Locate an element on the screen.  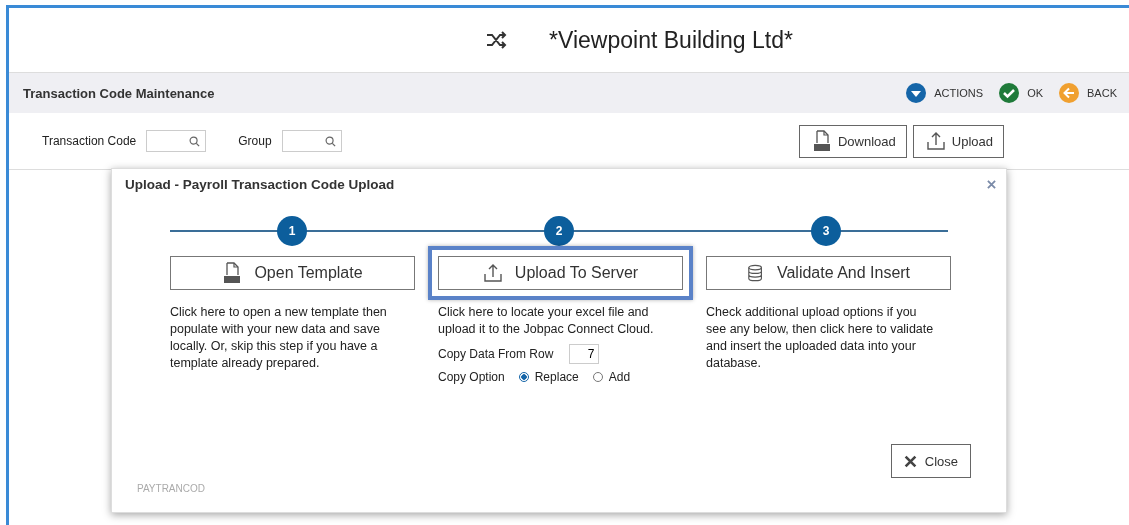
upload-button: Upload is located at coordinates (958, 141).